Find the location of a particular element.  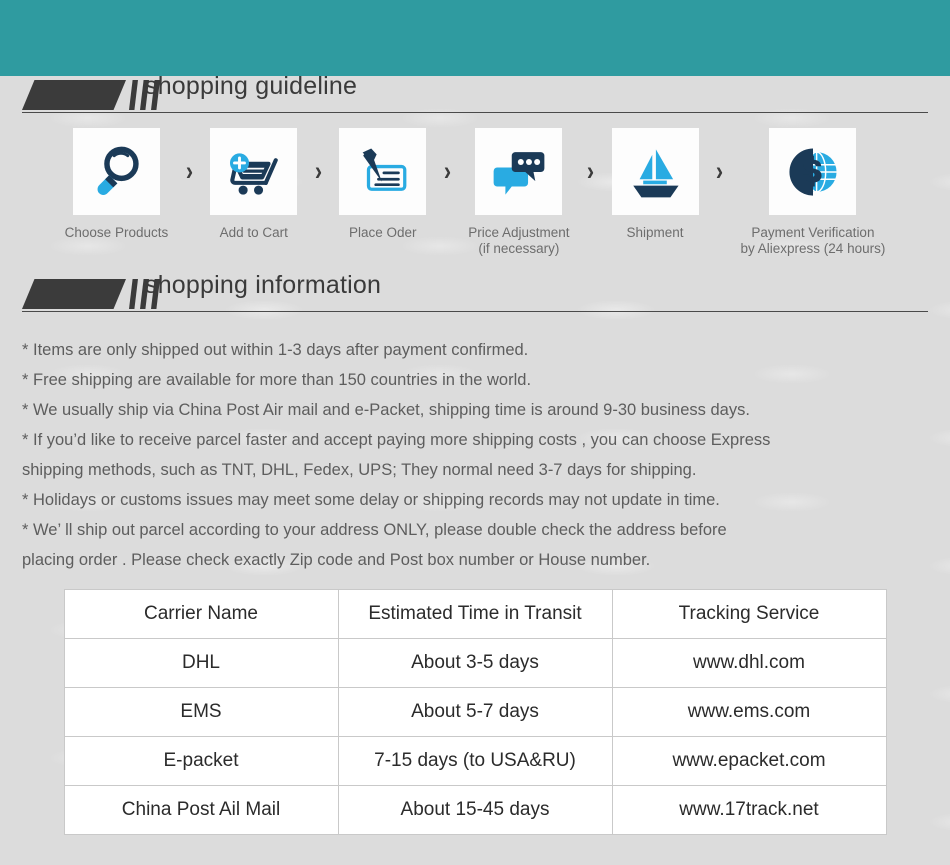

guideline-divider is located at coordinates (475, 112).